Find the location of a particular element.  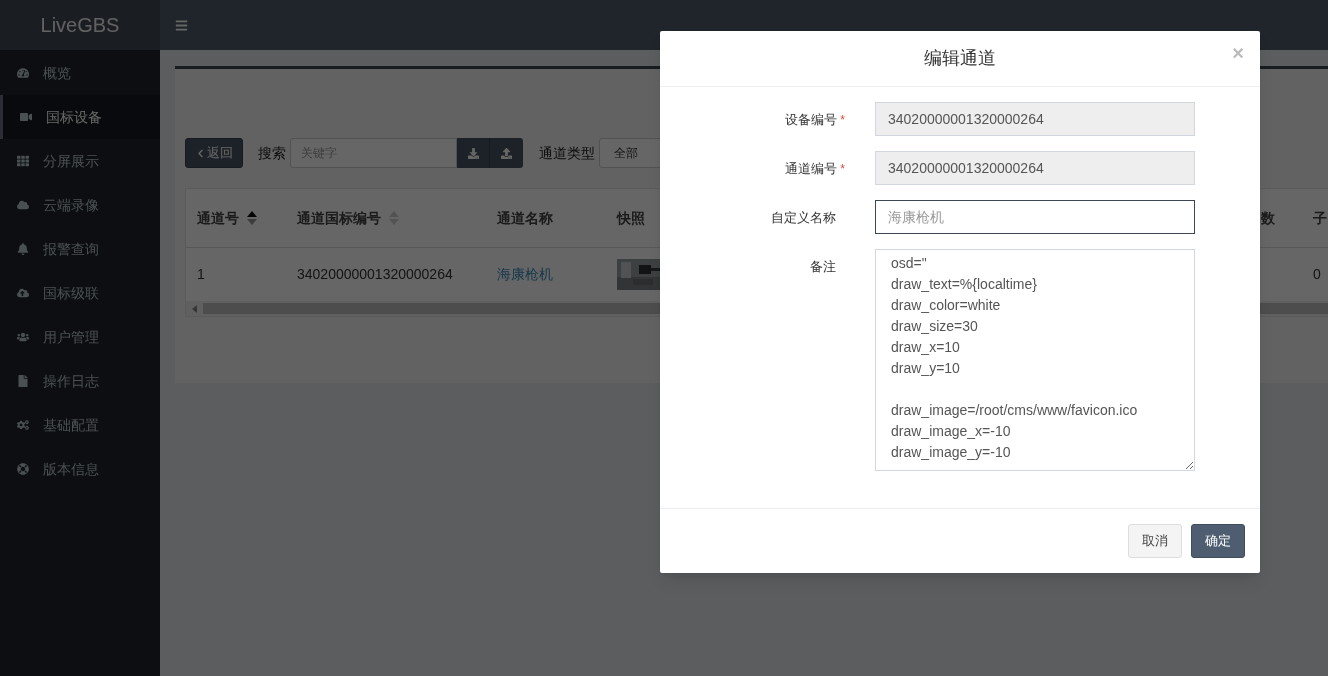

download-button is located at coordinates (473, 153).